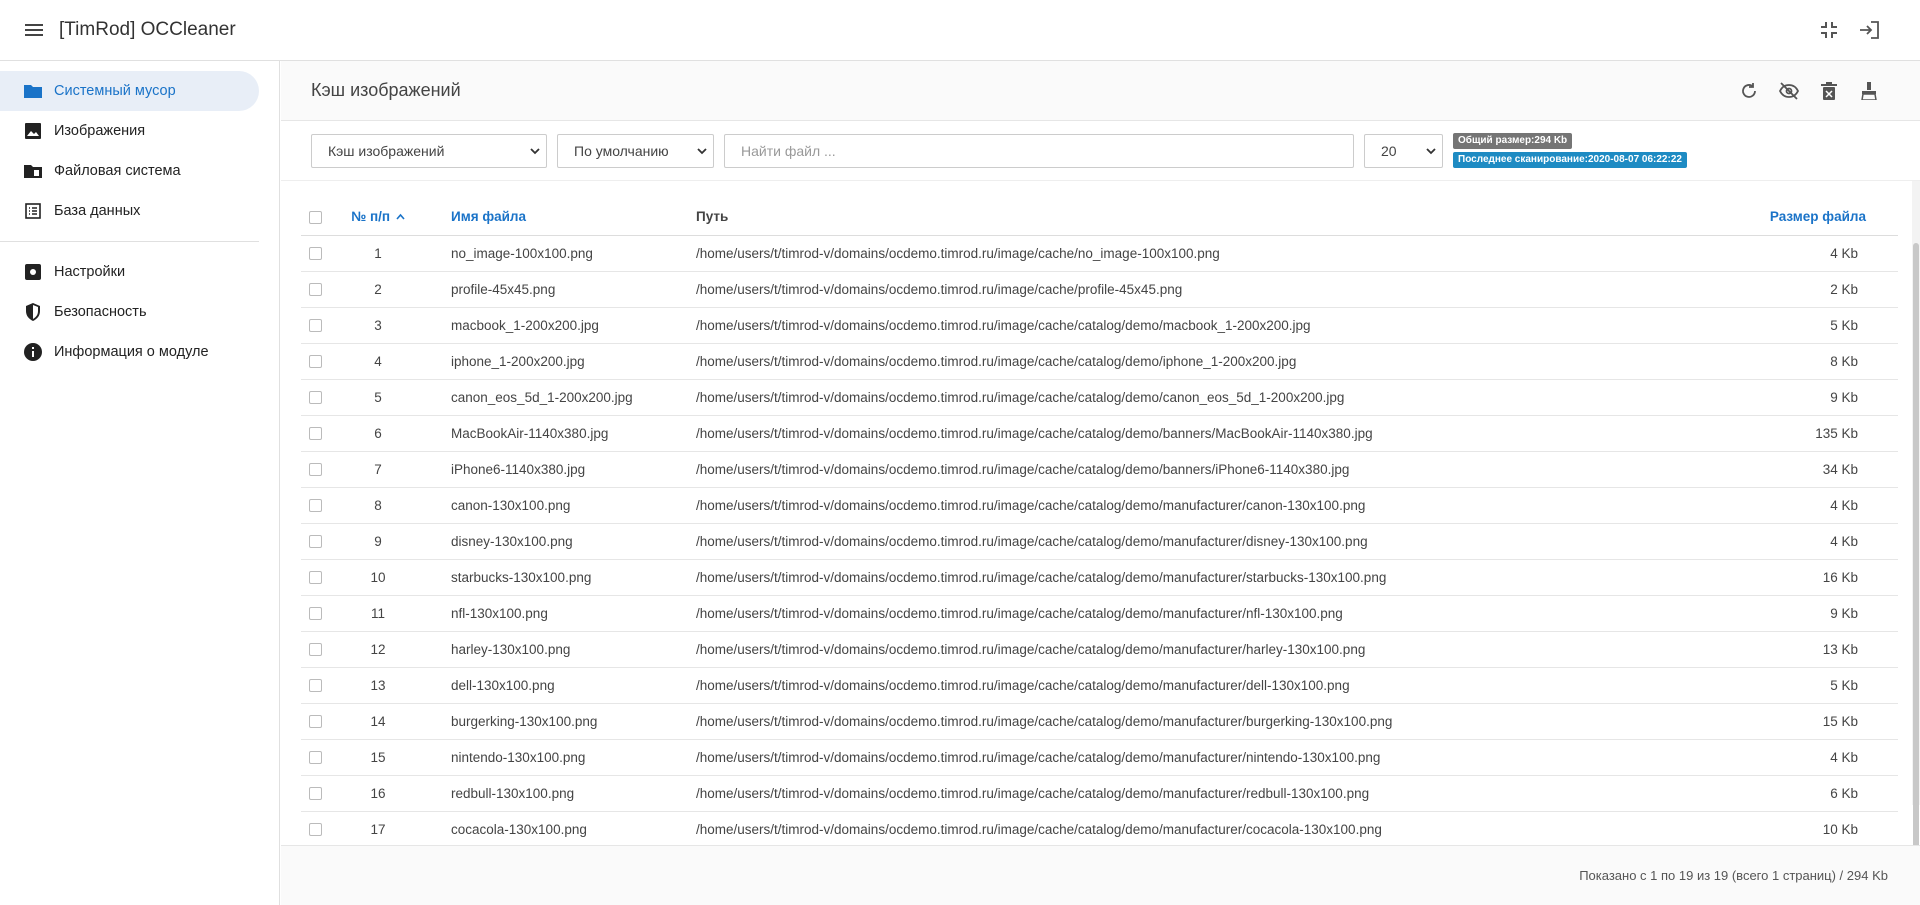 This screenshot has width=1920, height=905. I want to click on row-number: 7, so click(378, 469).